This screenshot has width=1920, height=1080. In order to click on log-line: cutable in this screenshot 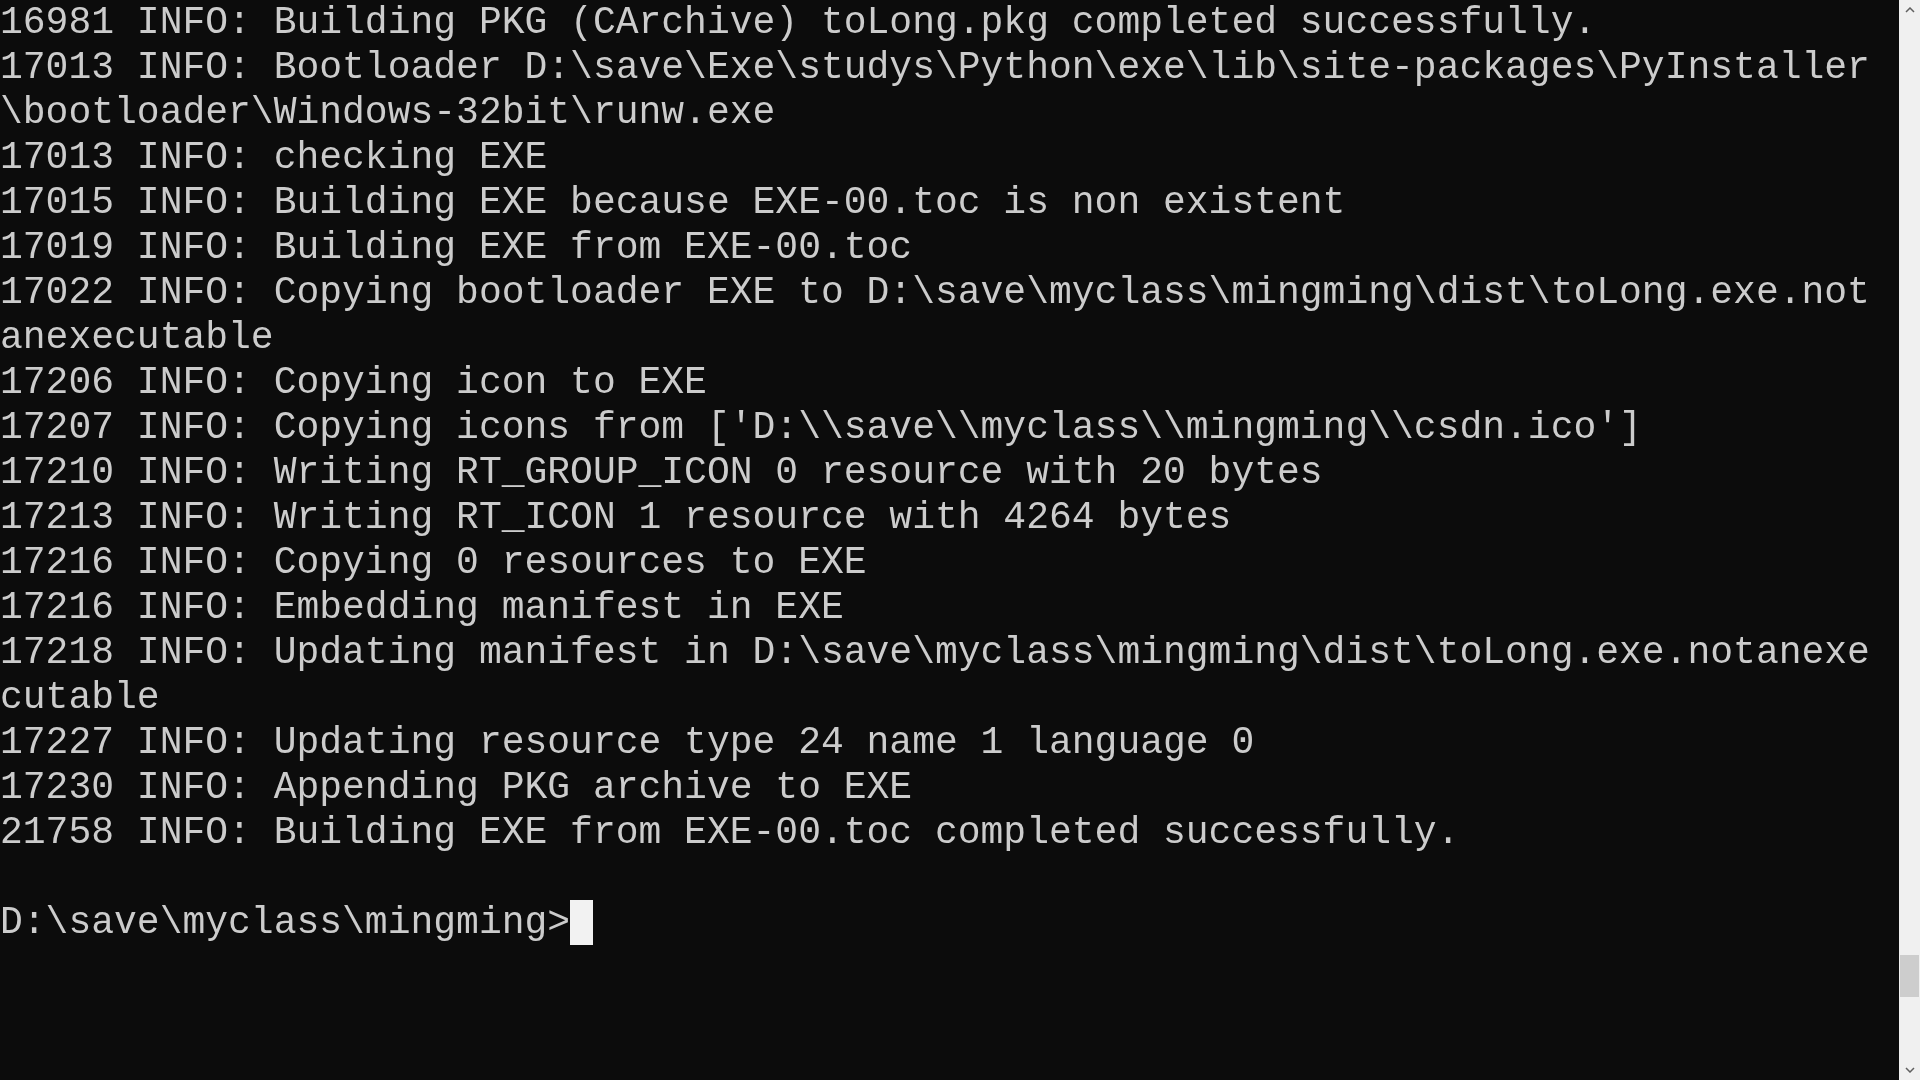, I will do `click(80, 697)`.